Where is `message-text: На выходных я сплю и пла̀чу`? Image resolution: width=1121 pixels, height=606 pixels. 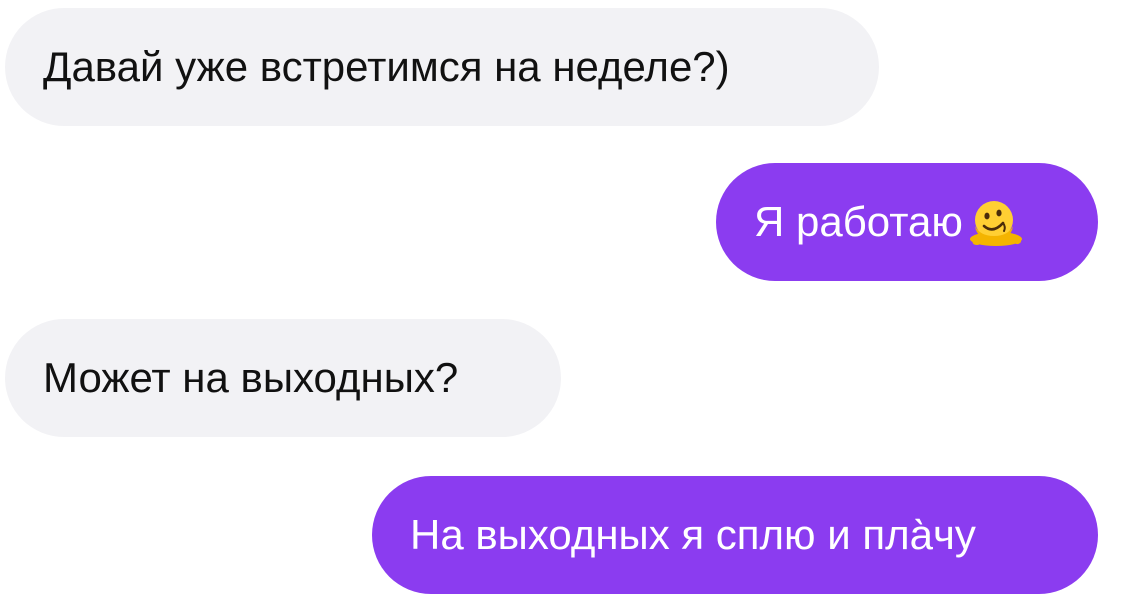 message-text: На выходных я сплю и пла̀чу is located at coordinates (693, 534).